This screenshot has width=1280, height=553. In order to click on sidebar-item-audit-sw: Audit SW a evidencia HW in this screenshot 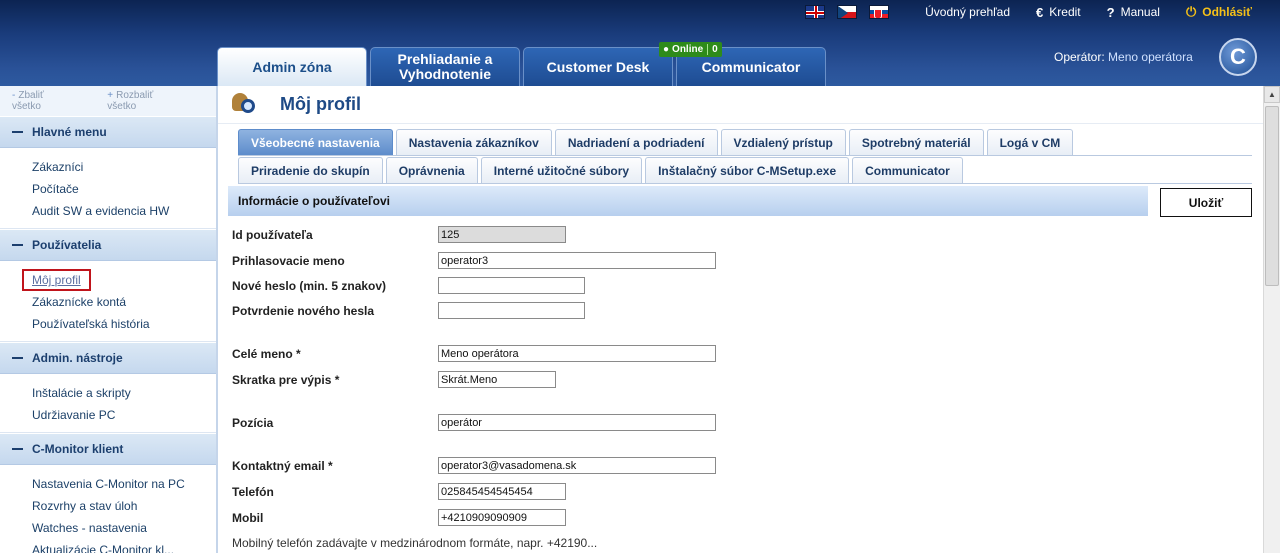, I will do `click(124, 211)`.